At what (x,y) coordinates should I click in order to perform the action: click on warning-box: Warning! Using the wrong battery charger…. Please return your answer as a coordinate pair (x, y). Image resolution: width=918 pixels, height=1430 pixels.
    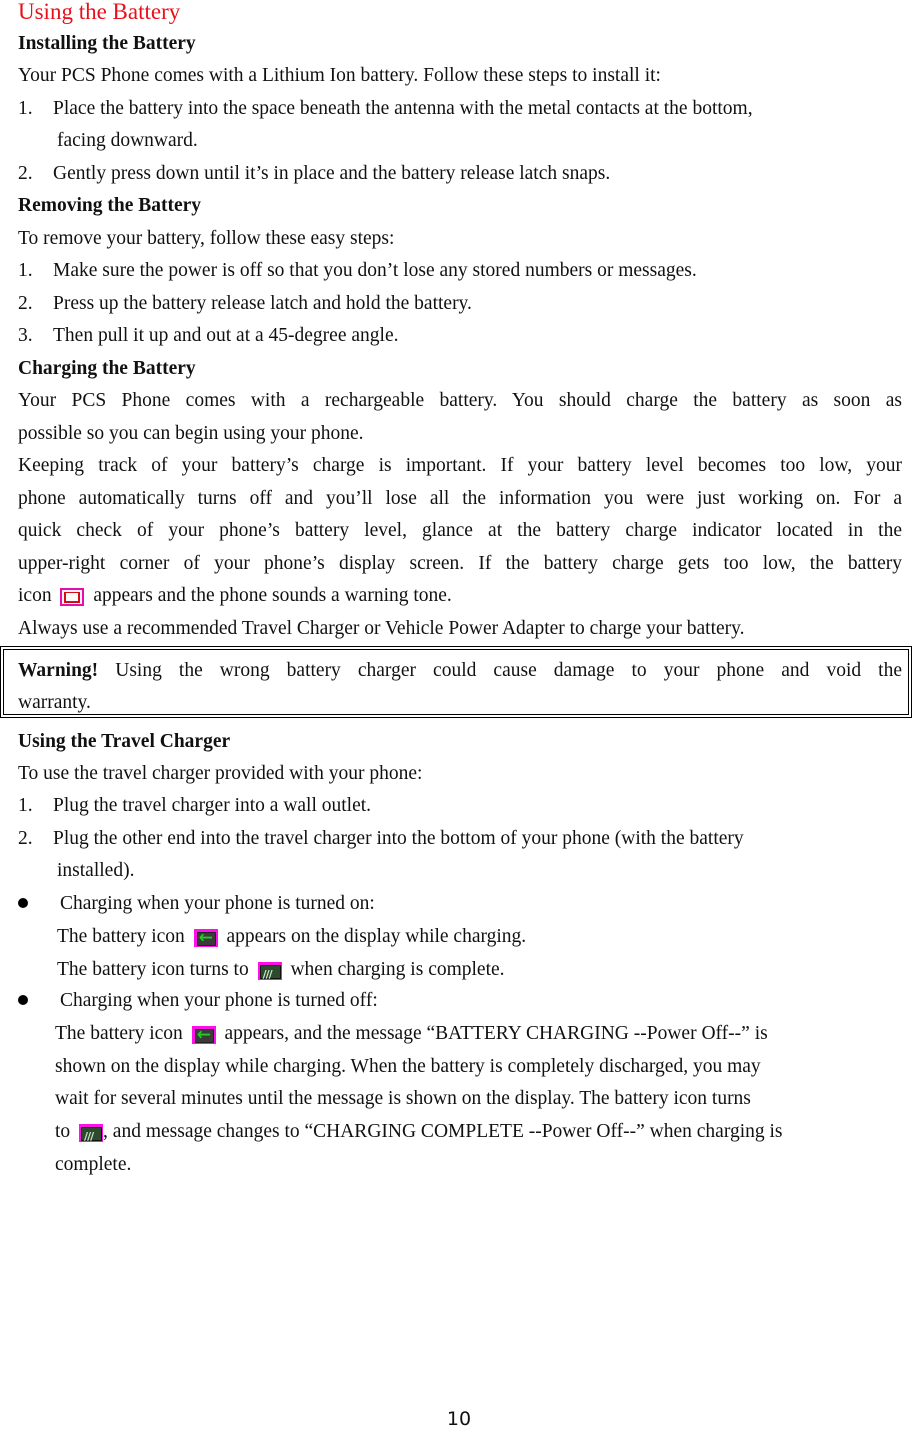
    Looking at the image, I should click on (456, 682).